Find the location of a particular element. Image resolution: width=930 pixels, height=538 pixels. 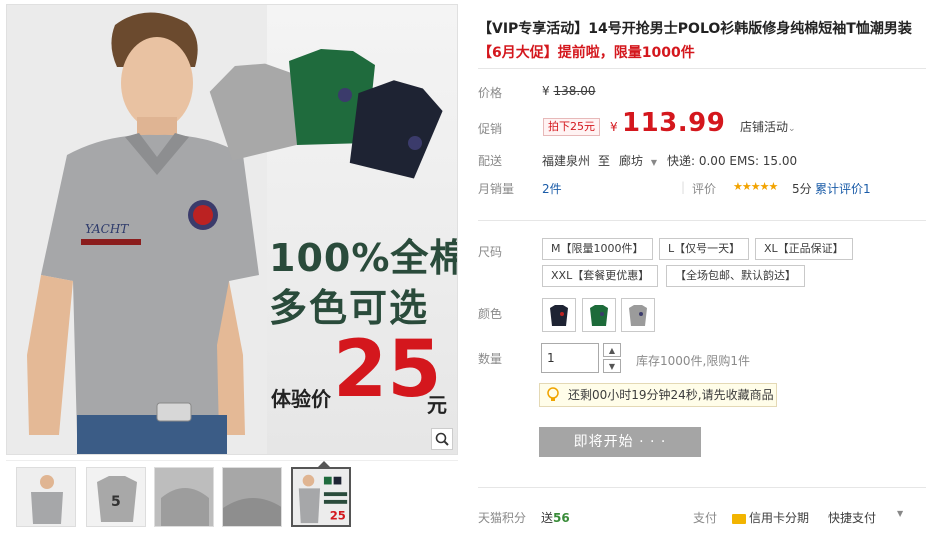

original-price-value: 138.00 is located at coordinates (574, 91).